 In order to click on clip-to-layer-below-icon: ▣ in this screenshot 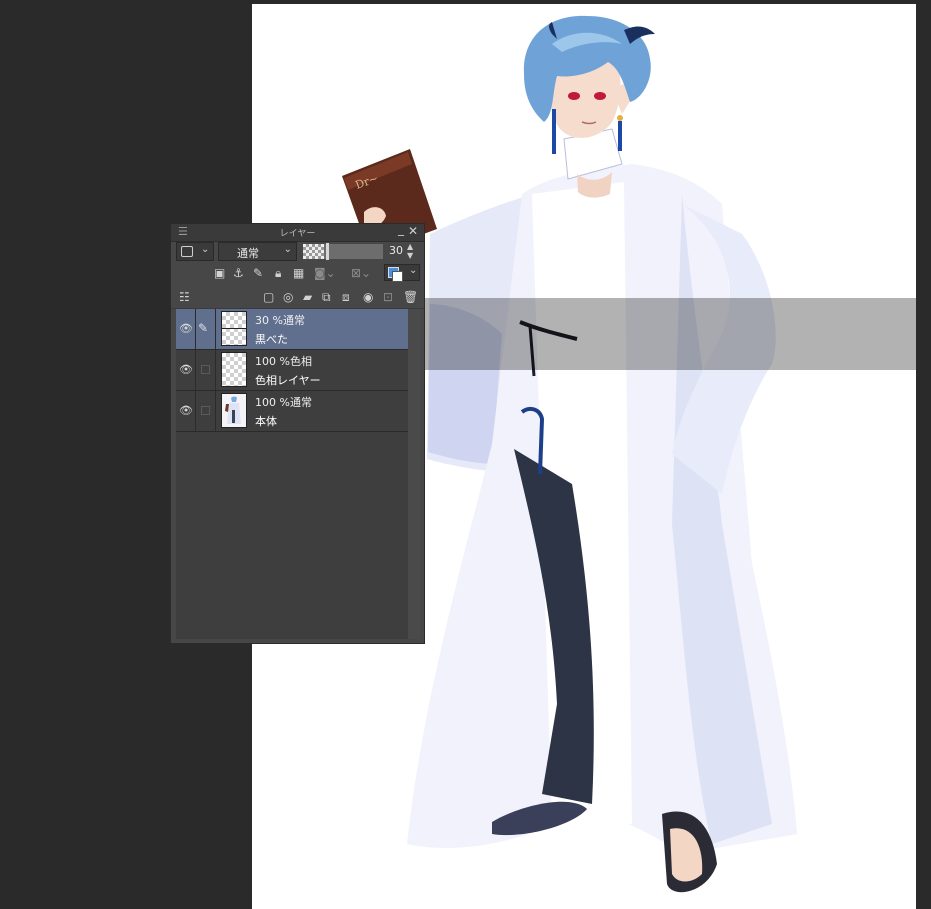, I will do `click(219, 273)`.